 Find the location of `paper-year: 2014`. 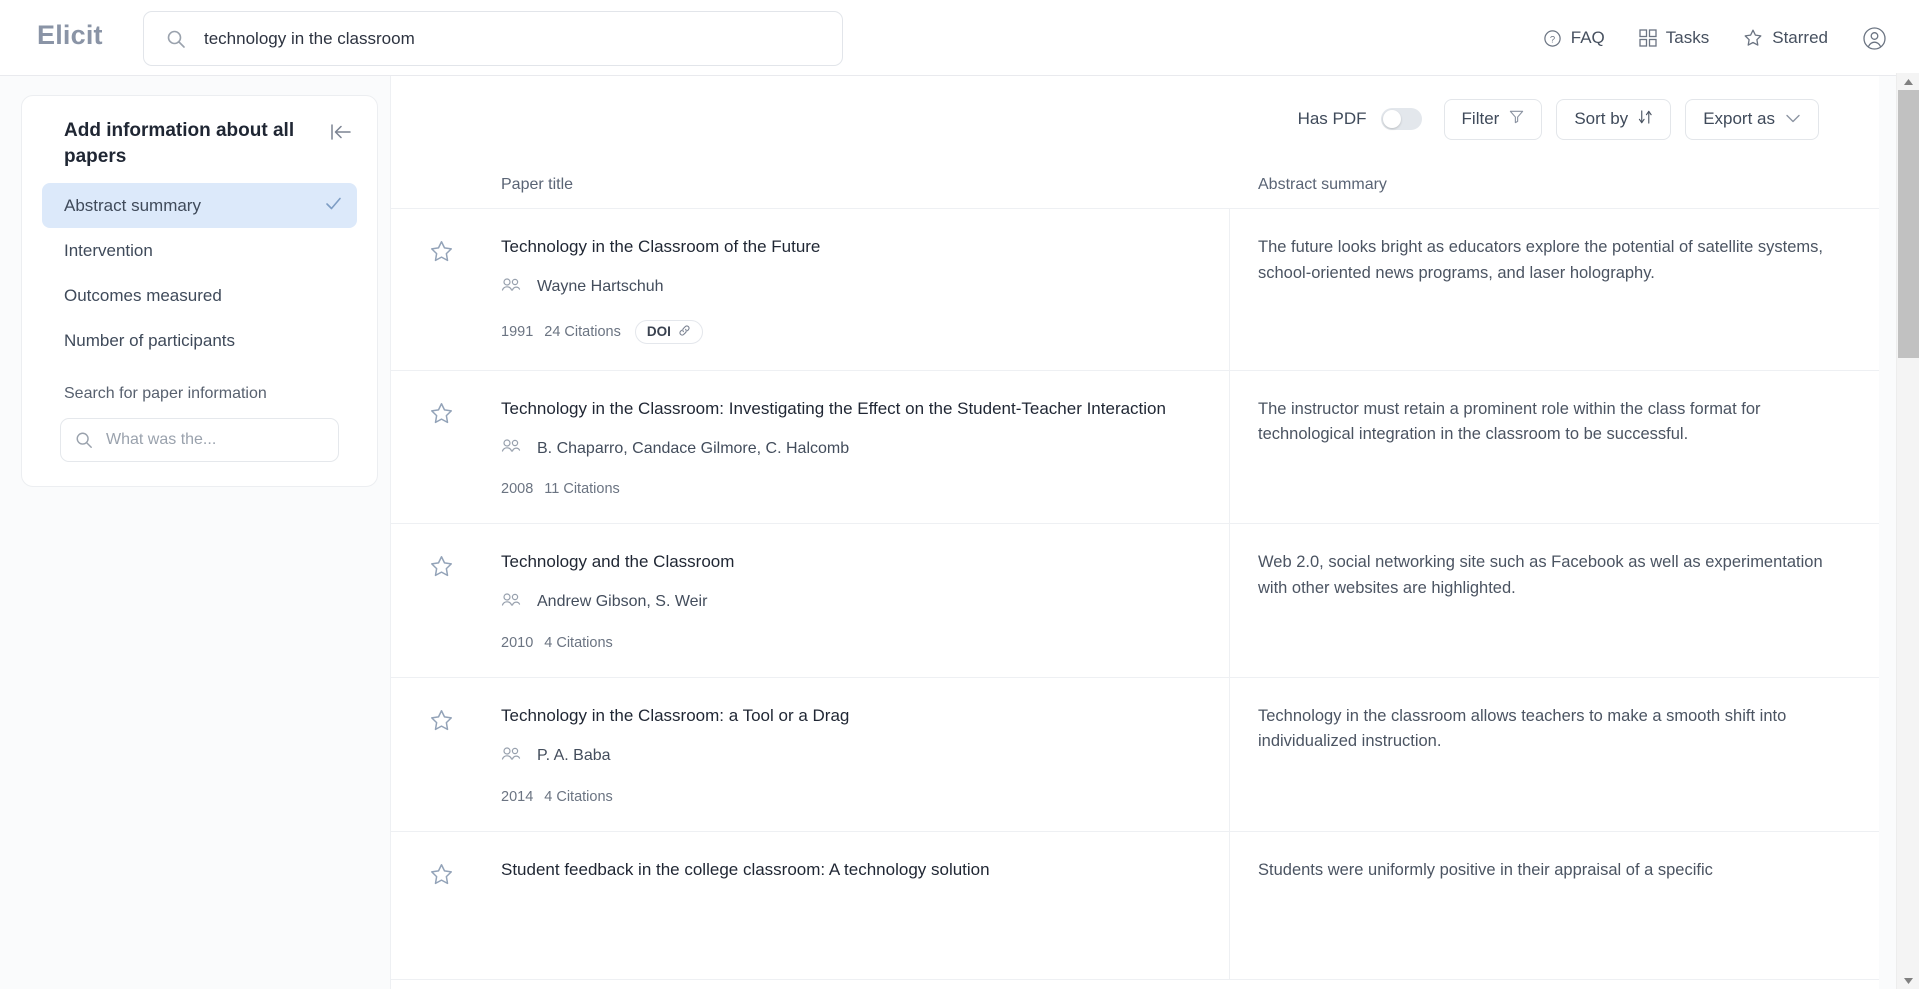

paper-year: 2014 is located at coordinates (517, 796).